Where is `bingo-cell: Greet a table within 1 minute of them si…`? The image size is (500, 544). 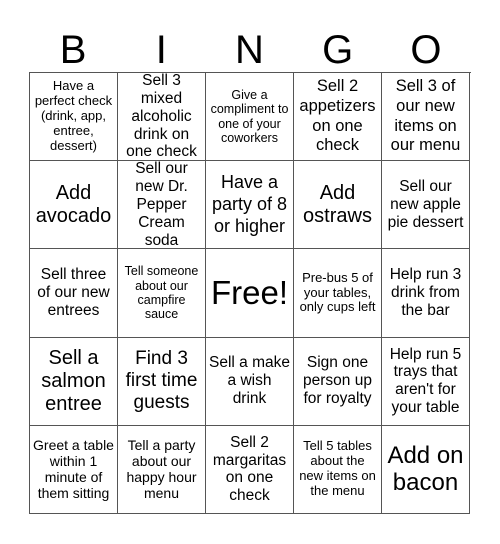
bingo-cell: Greet a table within 1 minute of them si… is located at coordinates (74, 469).